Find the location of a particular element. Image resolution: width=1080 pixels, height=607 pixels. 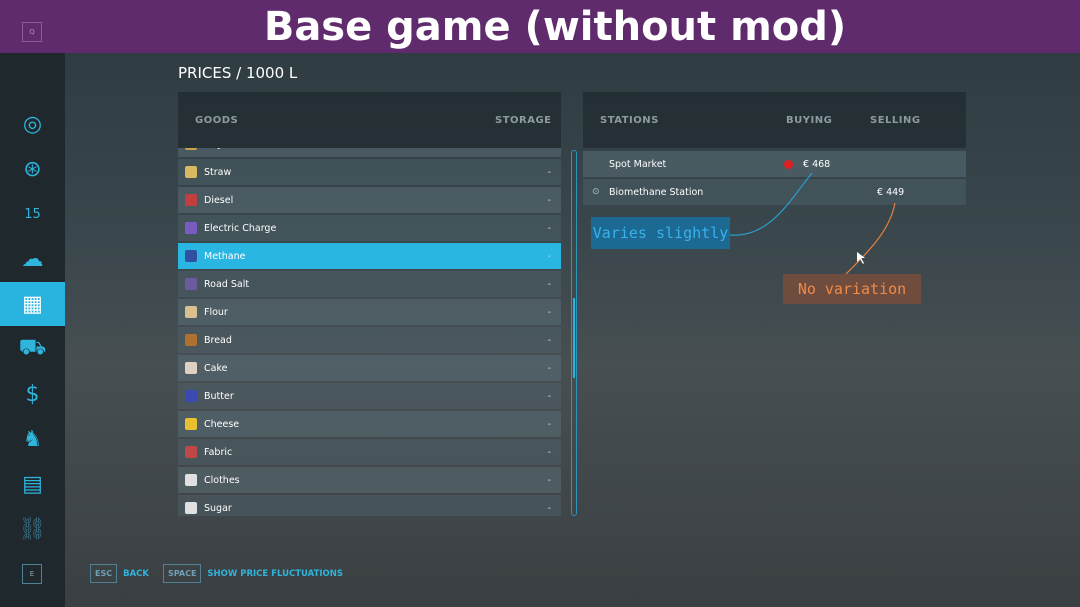

esc-key: ESC is located at coordinates (104, 573).